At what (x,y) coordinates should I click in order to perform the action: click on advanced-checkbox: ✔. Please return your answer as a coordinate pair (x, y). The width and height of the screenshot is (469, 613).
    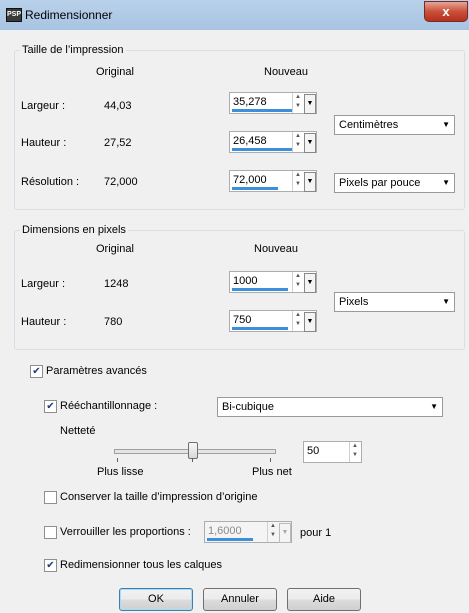
    Looking at the image, I should click on (36, 371).